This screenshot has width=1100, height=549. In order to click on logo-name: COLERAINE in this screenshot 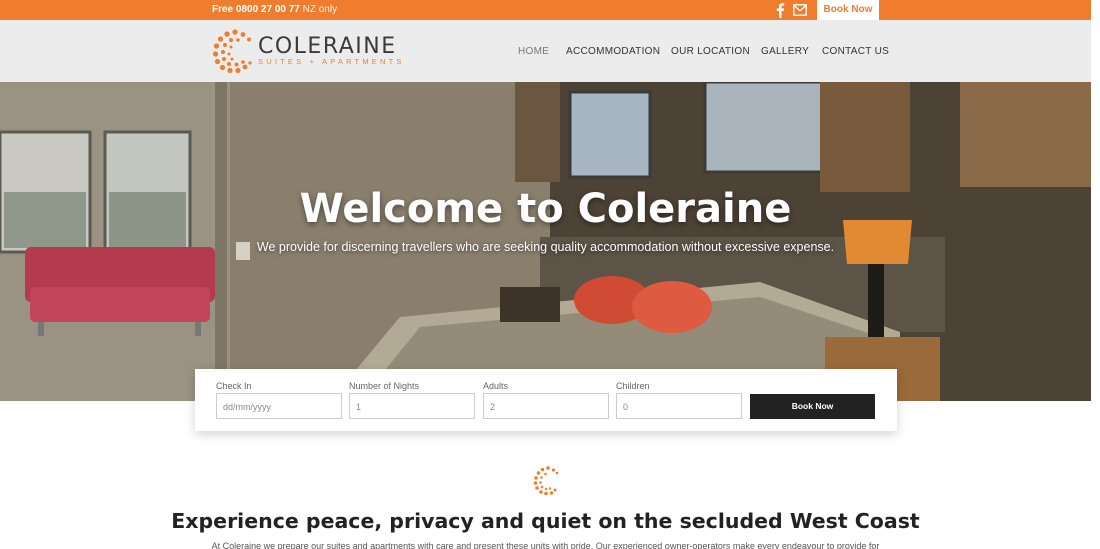, I will do `click(327, 46)`.